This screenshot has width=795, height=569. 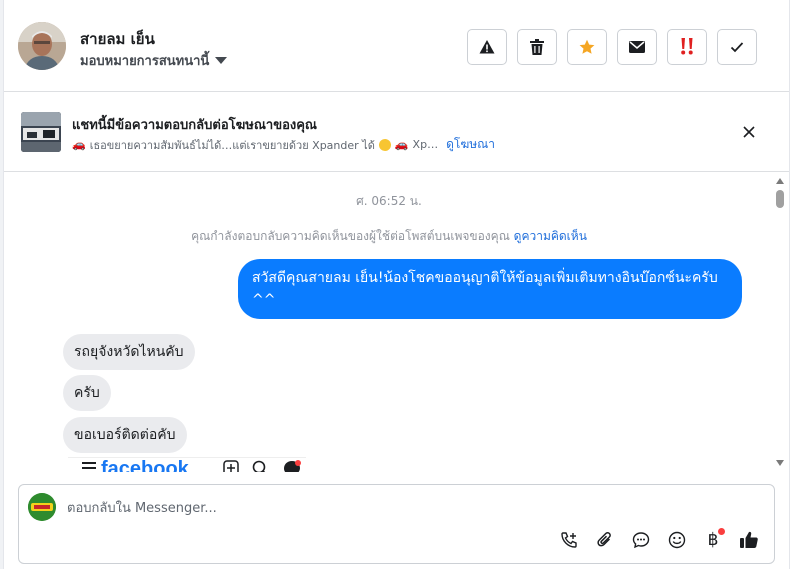 I want to click on close-banner-button, so click(x=749, y=132).